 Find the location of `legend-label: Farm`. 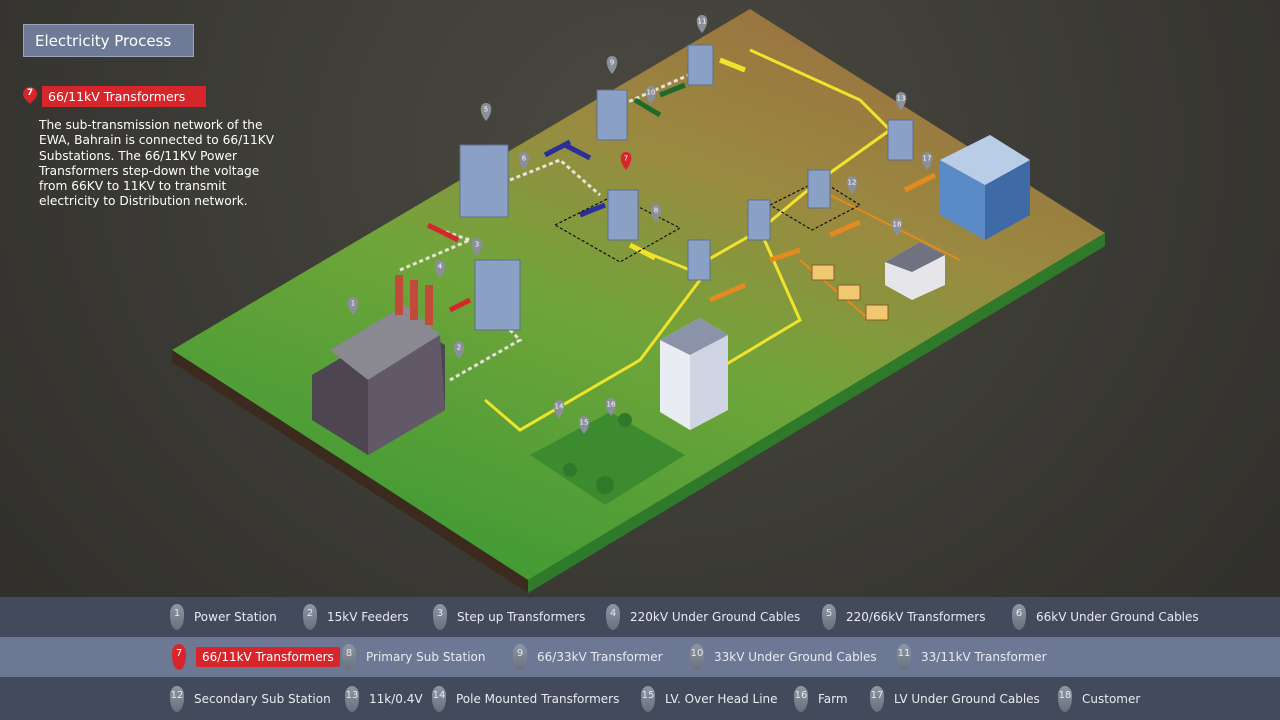

legend-label: Farm is located at coordinates (833, 698).